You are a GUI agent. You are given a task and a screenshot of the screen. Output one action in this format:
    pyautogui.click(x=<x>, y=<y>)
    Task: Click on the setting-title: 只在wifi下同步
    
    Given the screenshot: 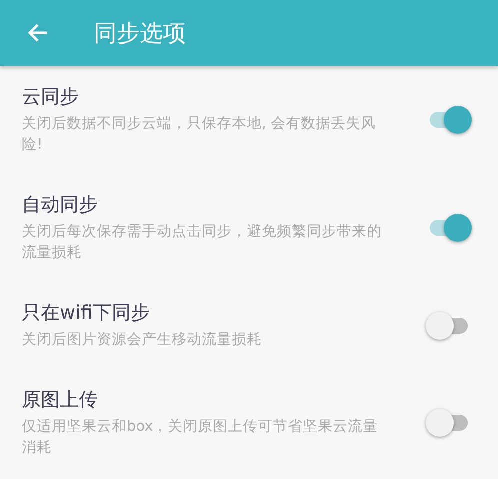 What is the action you would take?
    pyautogui.click(x=86, y=313)
    